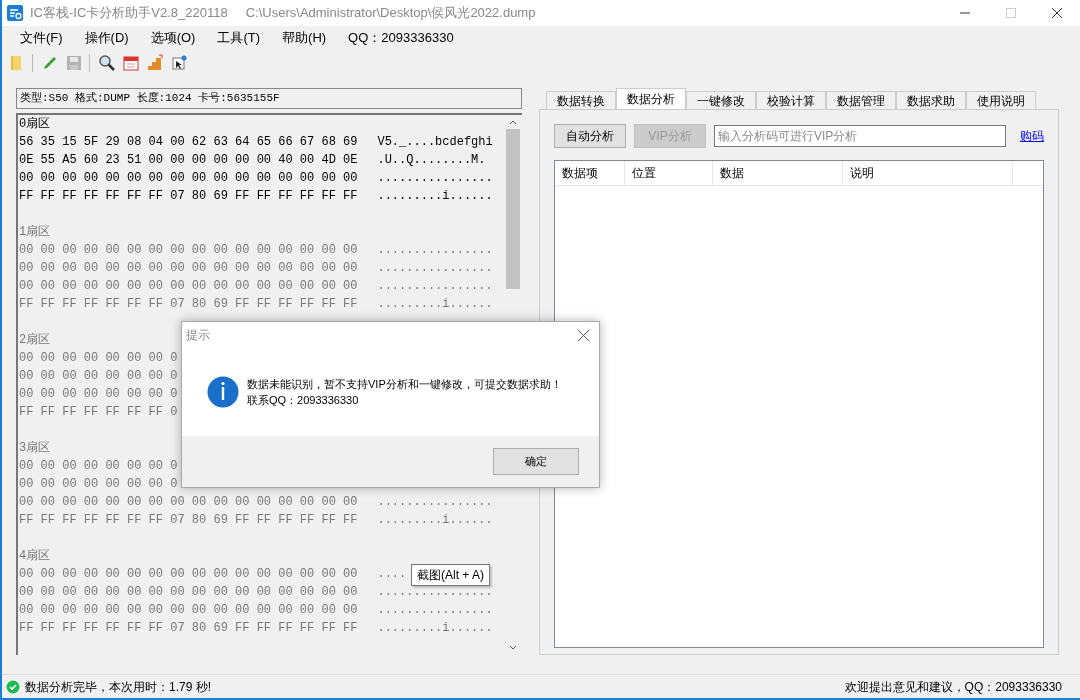 Image resolution: width=1080 pixels, height=700 pixels. Describe the element at coordinates (590, 173) in the screenshot. I see `column-header: 数据项` at that location.